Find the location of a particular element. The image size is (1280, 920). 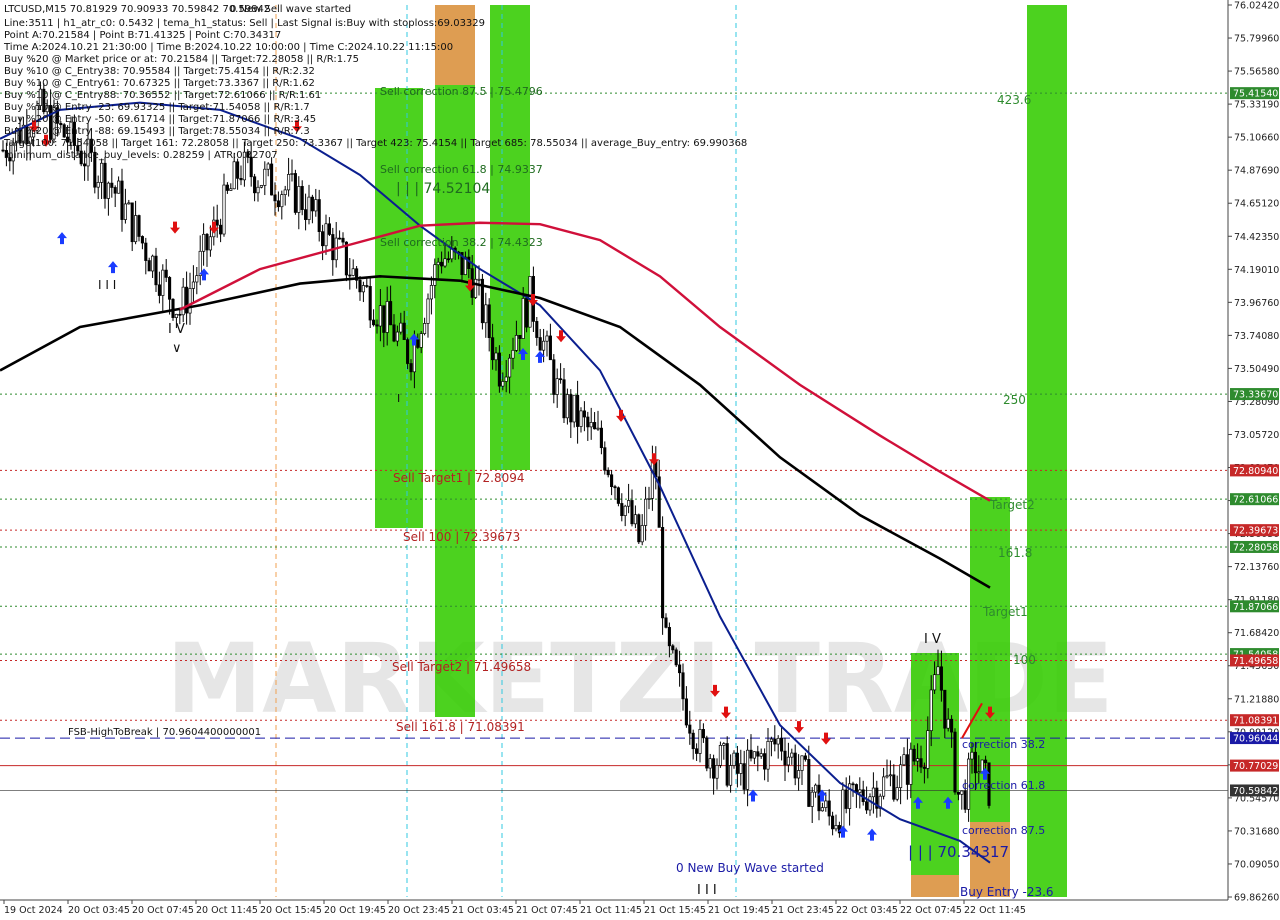

x-tick-label: 21 Oct 23:45 is located at coordinates (803, 910).